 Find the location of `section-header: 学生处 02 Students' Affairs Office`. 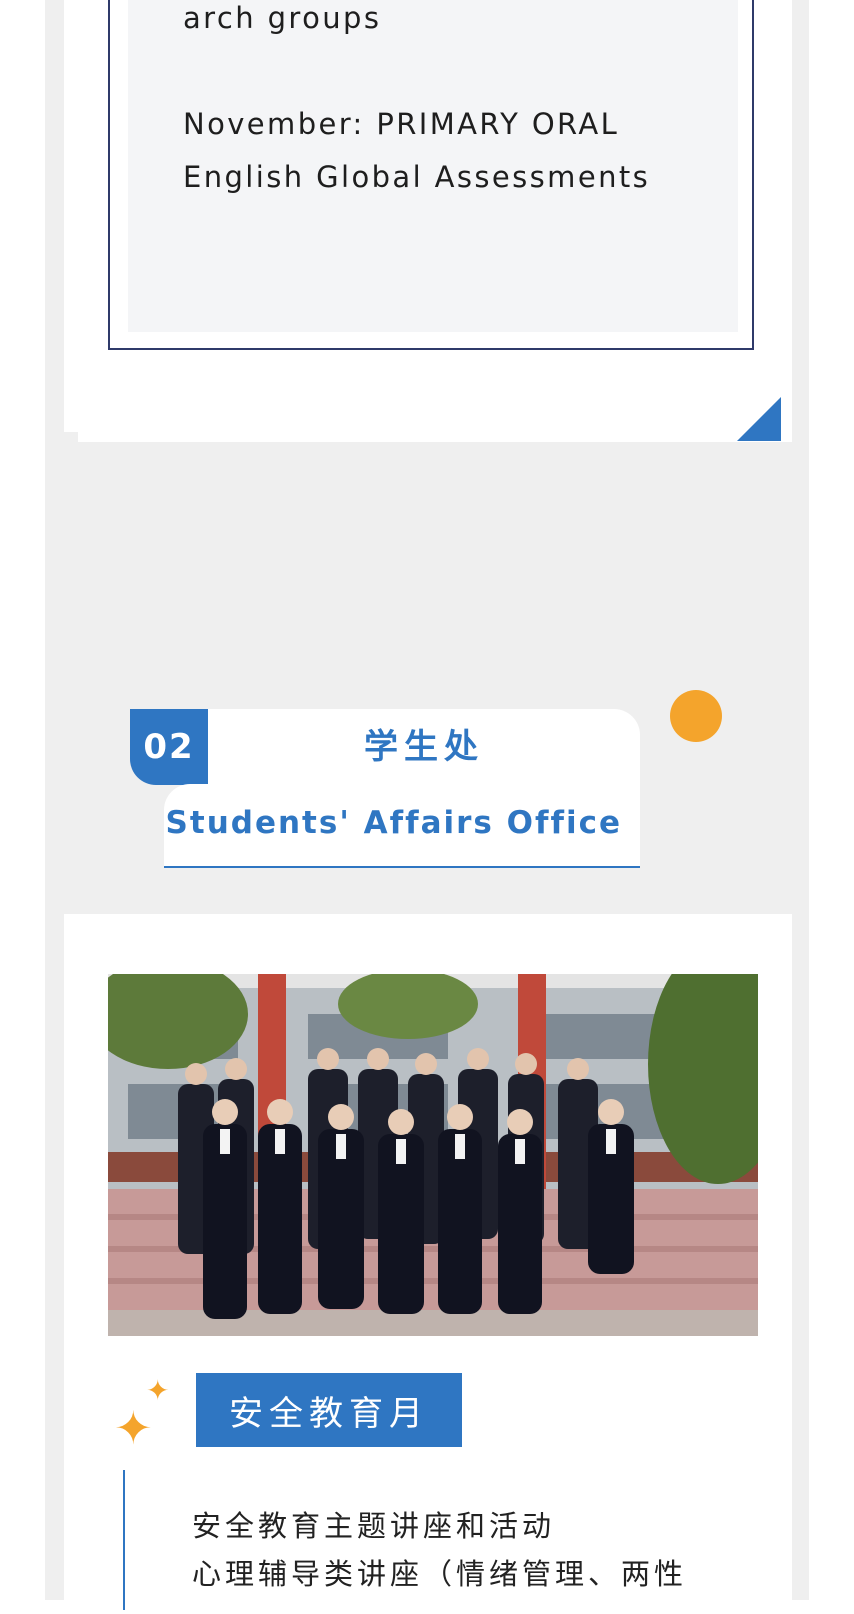

section-header: 学生处 02 Students' Affairs Office is located at coordinates (430, 785).